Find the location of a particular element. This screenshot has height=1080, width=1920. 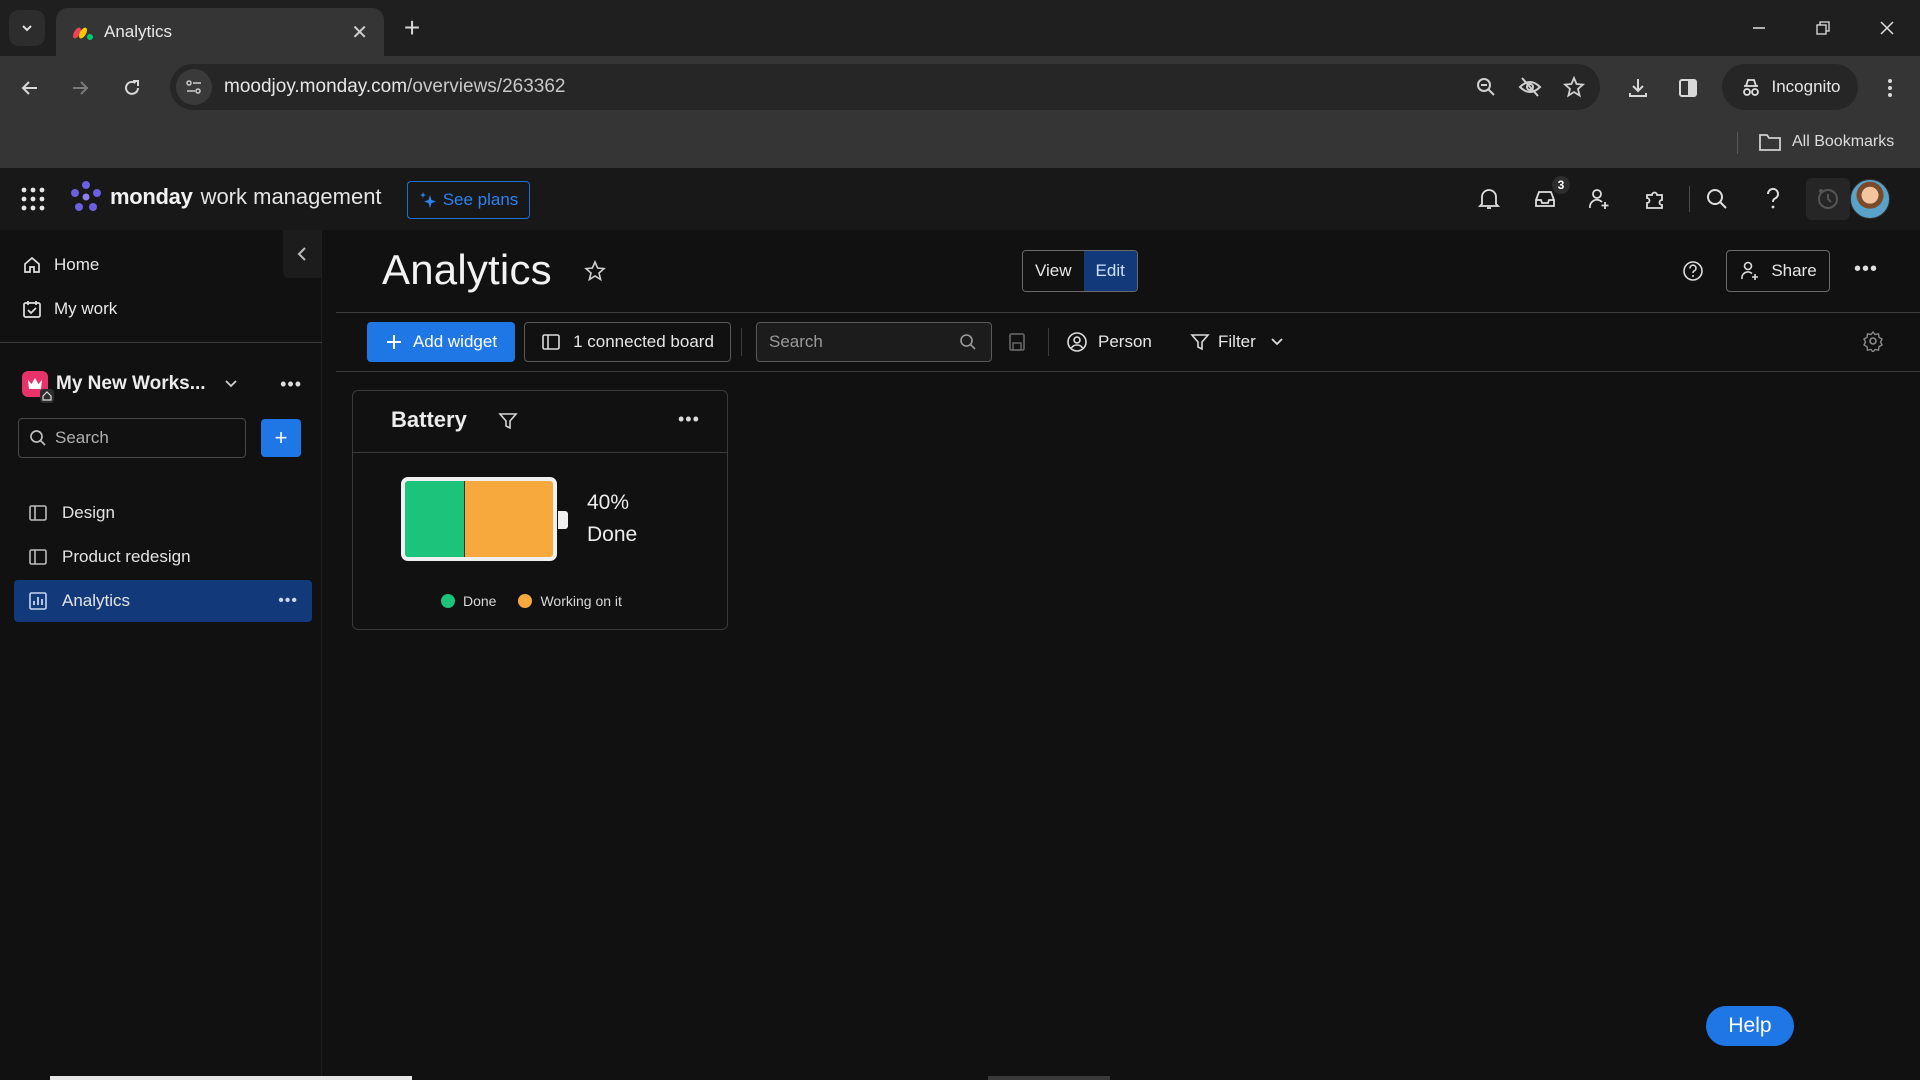

back-button is located at coordinates (30, 88).